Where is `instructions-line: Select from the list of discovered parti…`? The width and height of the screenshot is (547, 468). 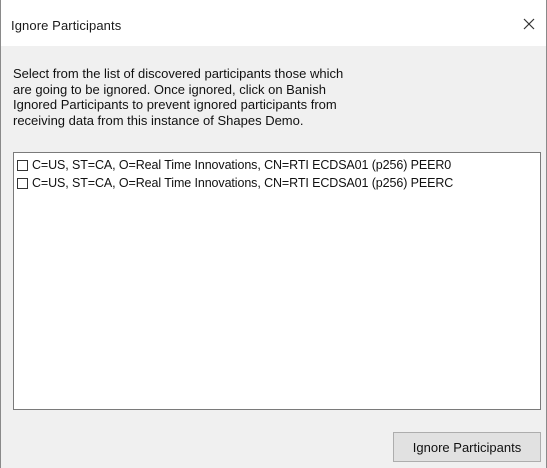 instructions-line: Select from the list of discovered parti… is located at coordinates (178, 73).